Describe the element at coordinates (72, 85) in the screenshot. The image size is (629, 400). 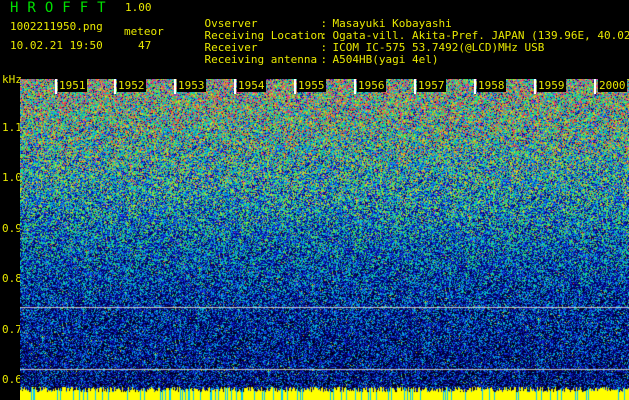
I see `minute-label: 1951` at that location.